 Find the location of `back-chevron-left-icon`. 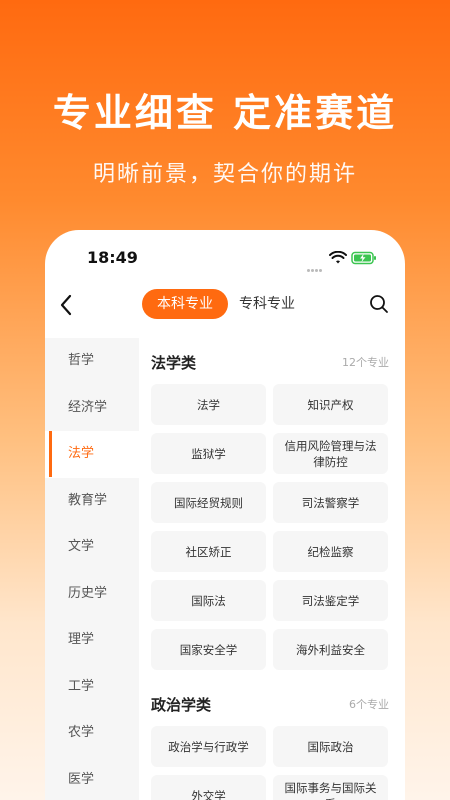

back-chevron-left-icon is located at coordinates (66, 305).